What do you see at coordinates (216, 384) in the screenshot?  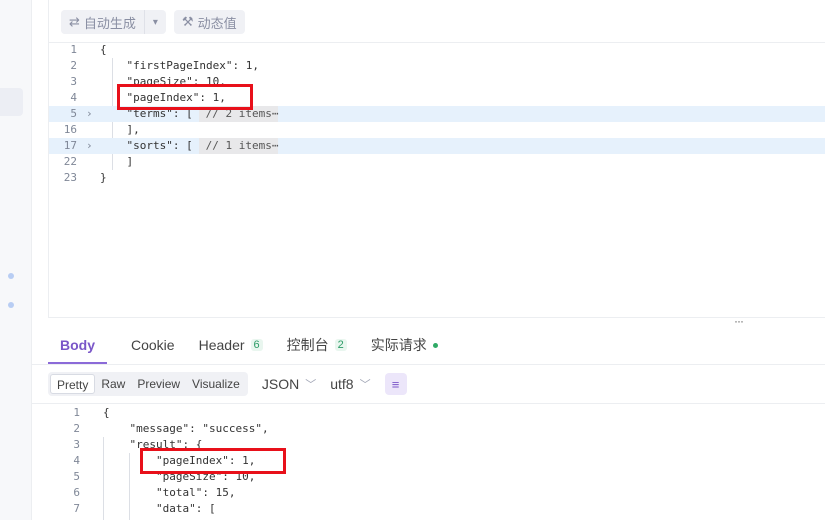 I see `view-visualize: Visualize` at bounding box center [216, 384].